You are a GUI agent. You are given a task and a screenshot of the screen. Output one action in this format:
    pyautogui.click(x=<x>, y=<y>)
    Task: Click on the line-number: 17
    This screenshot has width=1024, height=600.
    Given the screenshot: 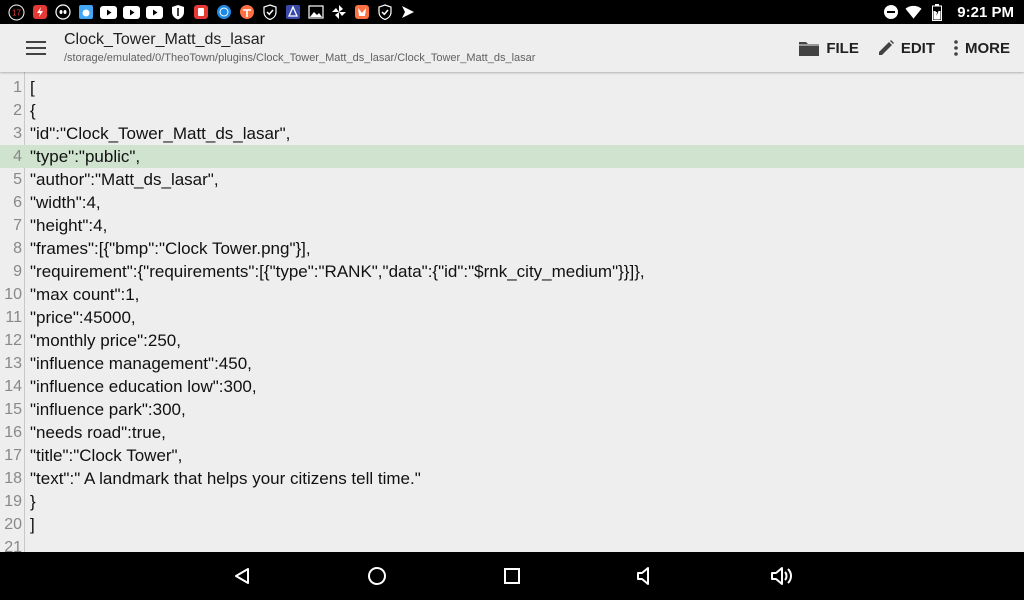 What is the action you would take?
    pyautogui.click(x=13, y=455)
    